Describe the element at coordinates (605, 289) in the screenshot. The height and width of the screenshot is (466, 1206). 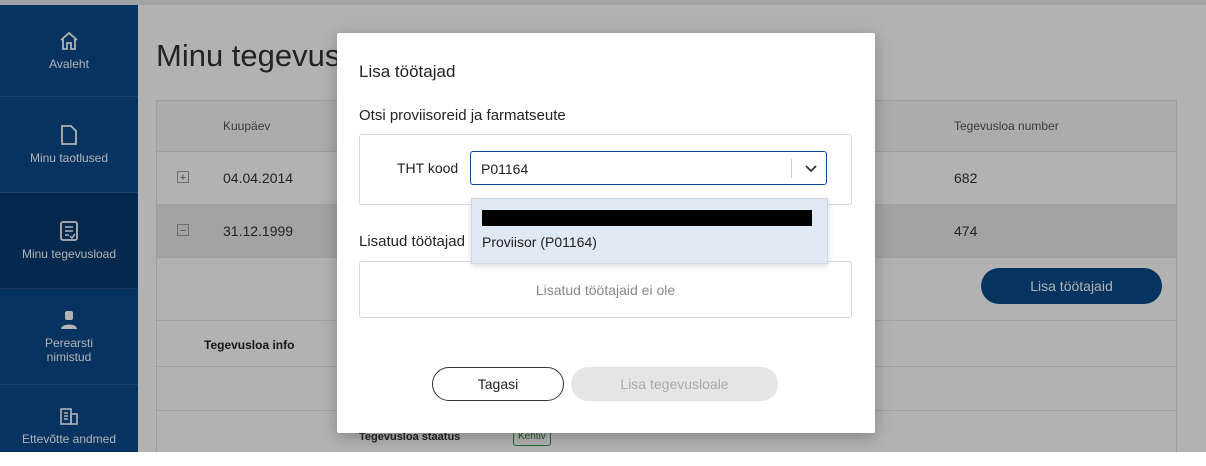
I see `added-employees-empty: Lisatud töötajaid ei ole` at that location.